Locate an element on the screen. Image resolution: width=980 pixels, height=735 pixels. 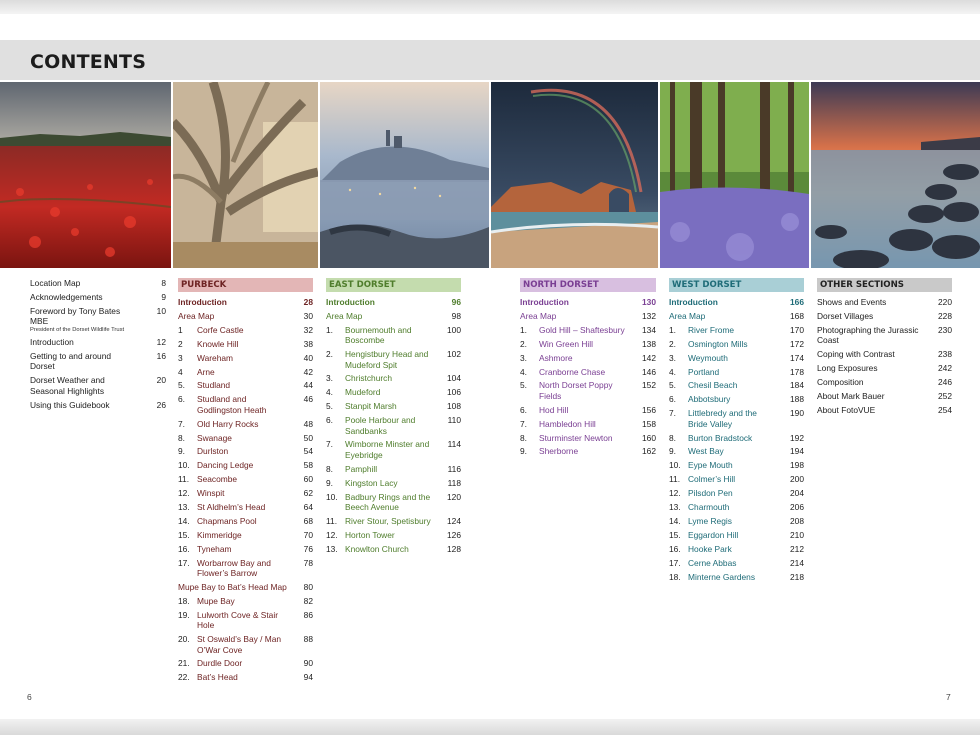
toc-entry: 6. Studland and Godlingston Heath 46 is located at coordinates (245, 404).